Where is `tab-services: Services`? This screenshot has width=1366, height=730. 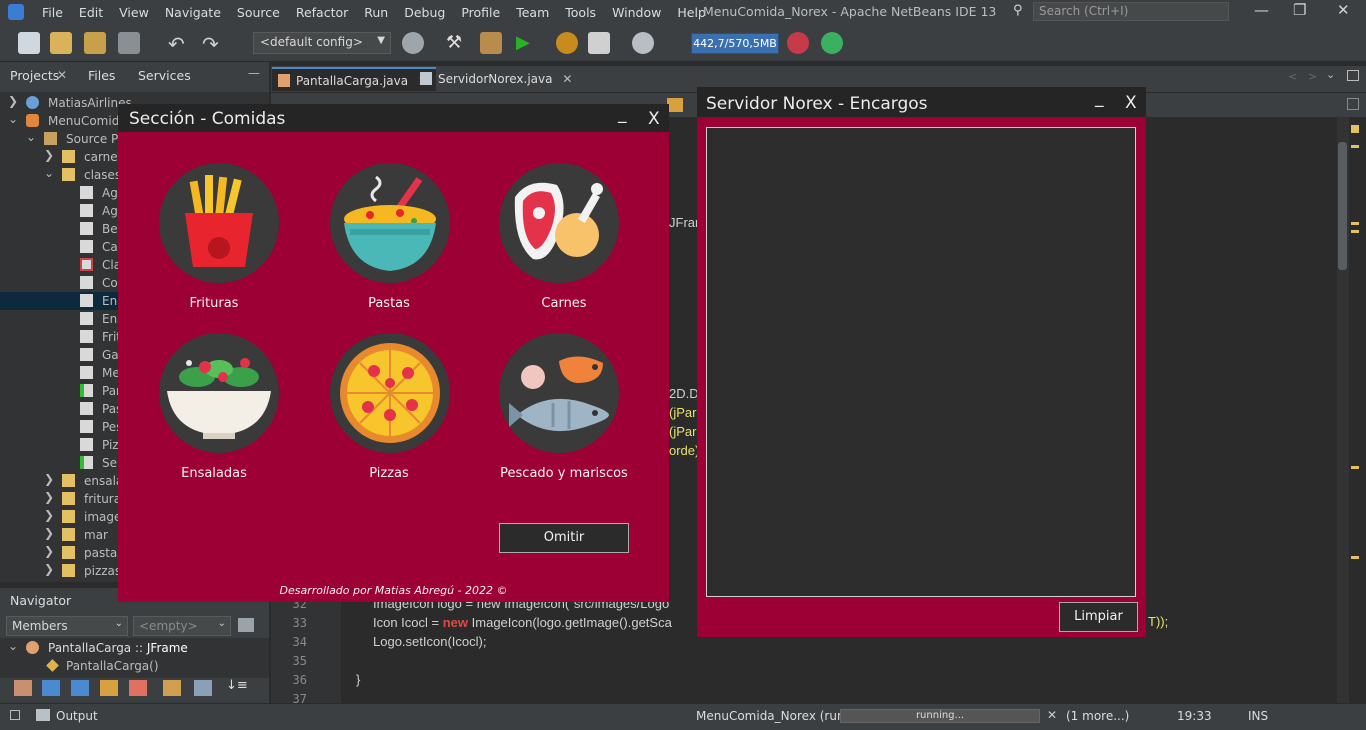
tab-services: Services is located at coordinates (164, 75).